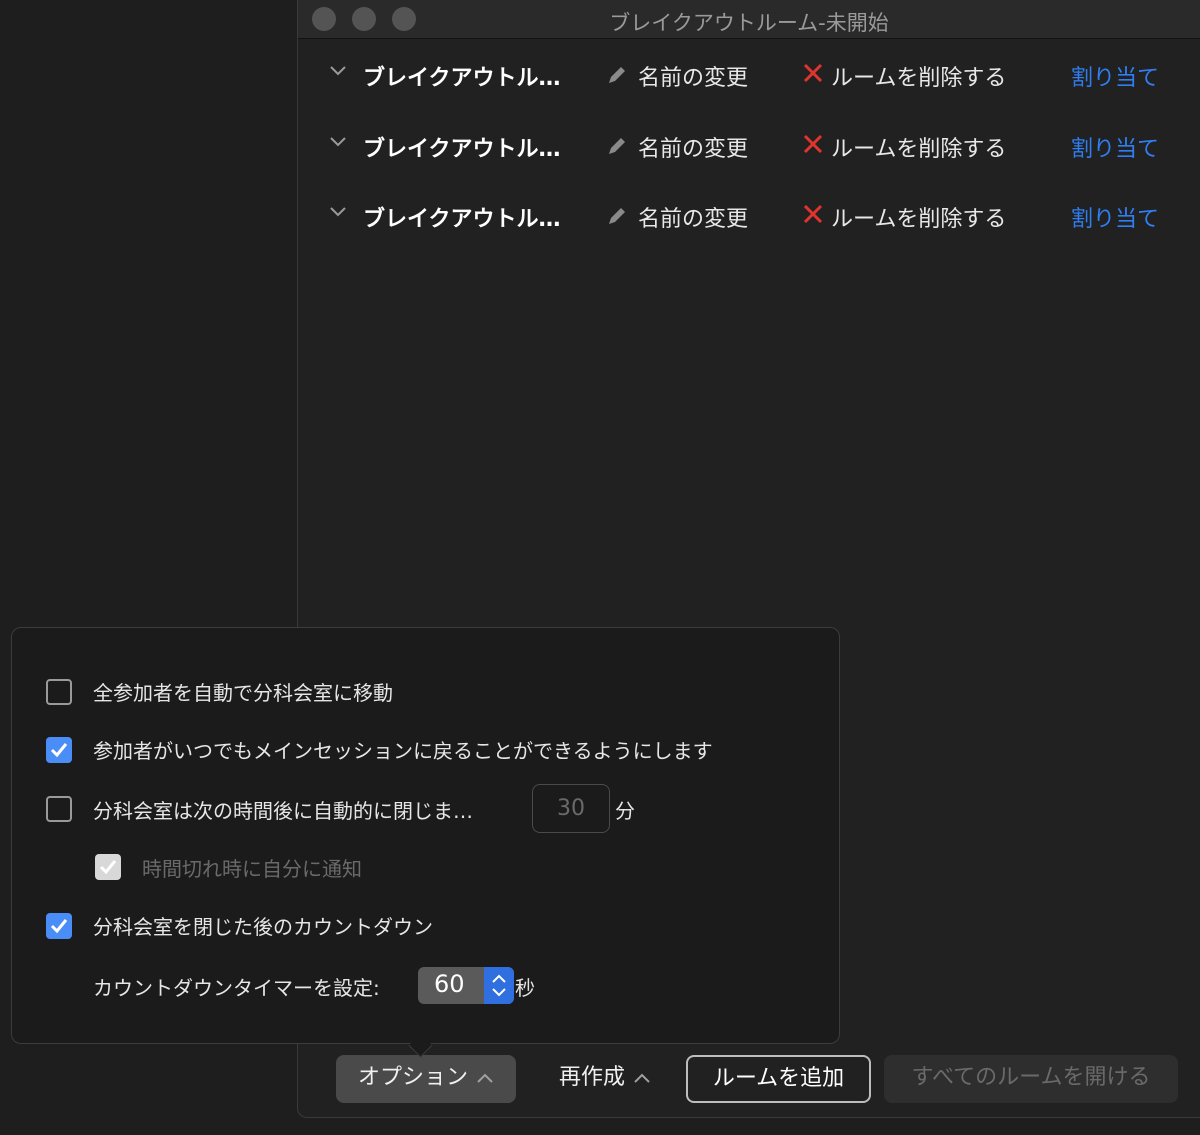  What do you see at coordinates (252, 869) in the screenshot?
I see `notify-timeout-label: 時間切れ時に自分に通知` at bounding box center [252, 869].